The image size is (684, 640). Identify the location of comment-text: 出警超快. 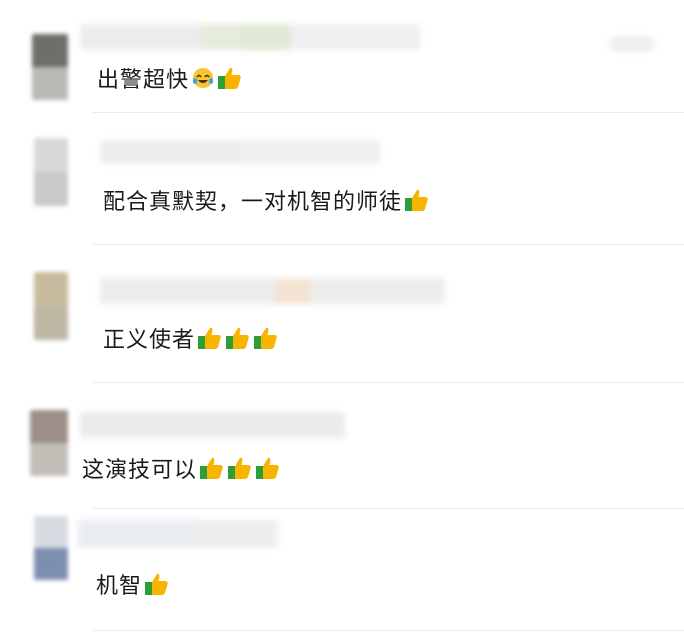
(170, 78).